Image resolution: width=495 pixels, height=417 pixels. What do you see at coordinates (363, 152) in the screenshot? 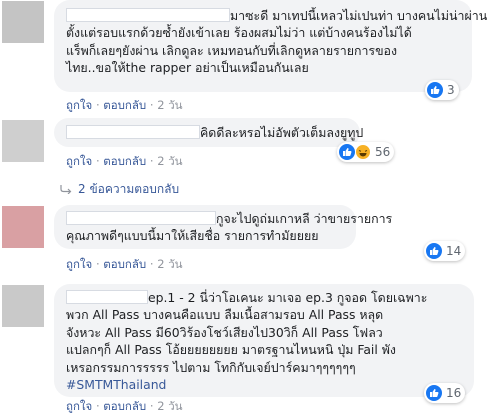
I see `haha-icon` at bounding box center [363, 152].